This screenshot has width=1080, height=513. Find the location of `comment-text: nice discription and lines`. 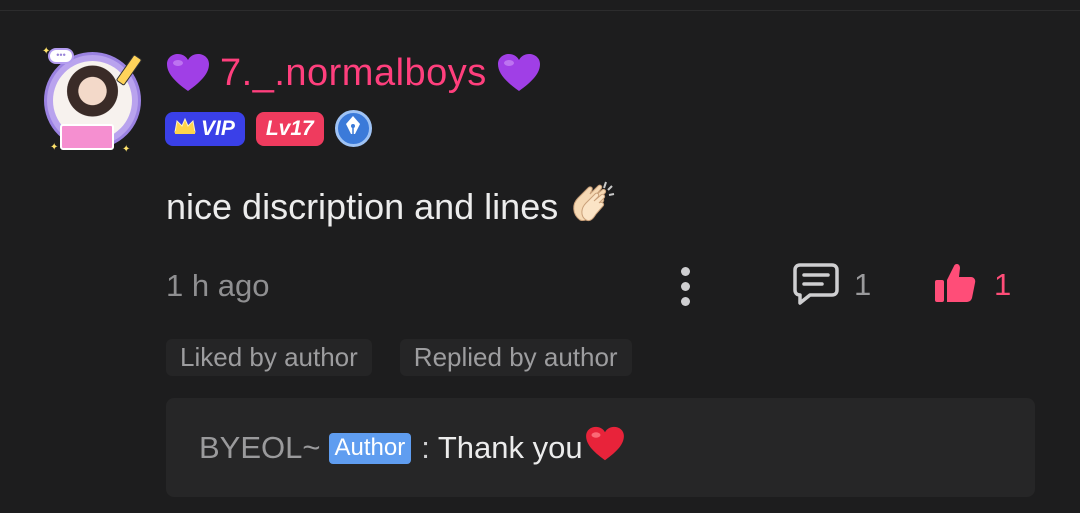

comment-text: nice discription and lines is located at coordinates (362, 206).